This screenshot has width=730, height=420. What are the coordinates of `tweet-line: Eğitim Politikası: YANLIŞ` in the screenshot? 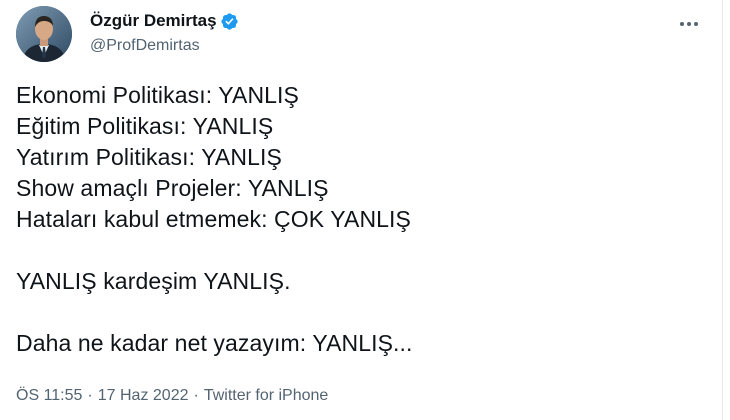 It's located at (145, 126).